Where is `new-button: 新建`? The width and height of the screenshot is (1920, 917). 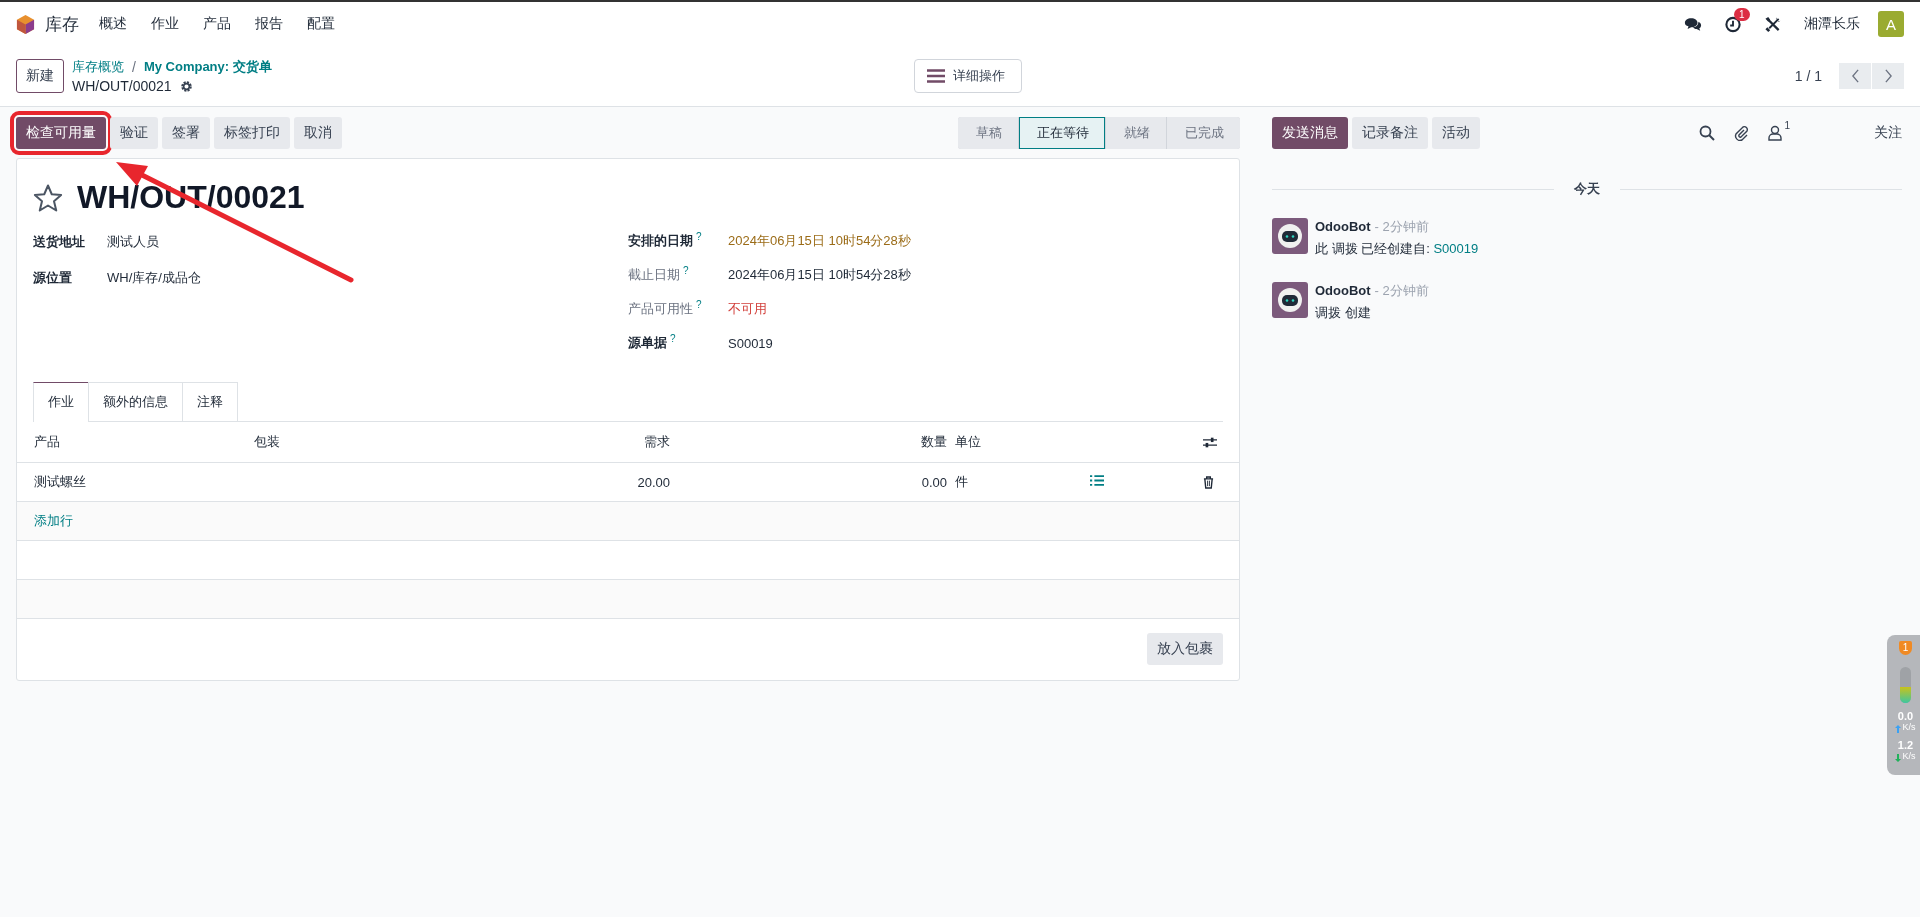
new-button: 新建 is located at coordinates (40, 76).